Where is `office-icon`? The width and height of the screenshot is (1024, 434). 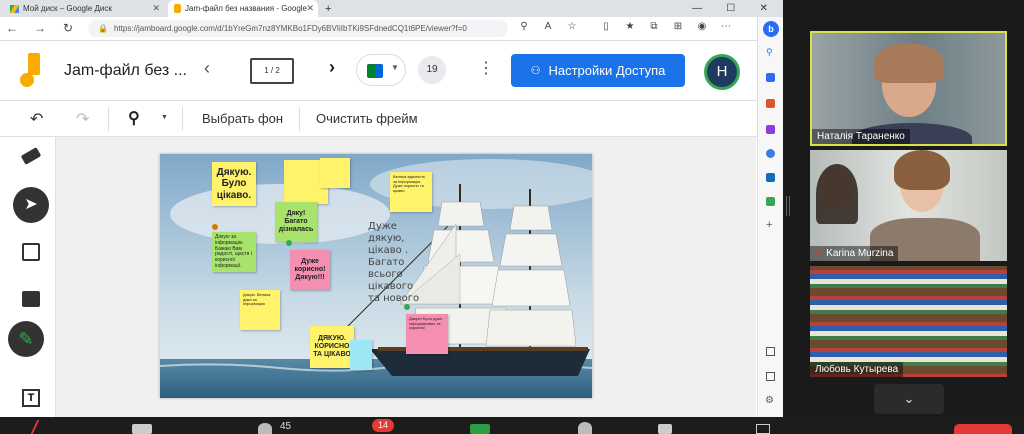
office-icon is located at coordinates (770, 153).